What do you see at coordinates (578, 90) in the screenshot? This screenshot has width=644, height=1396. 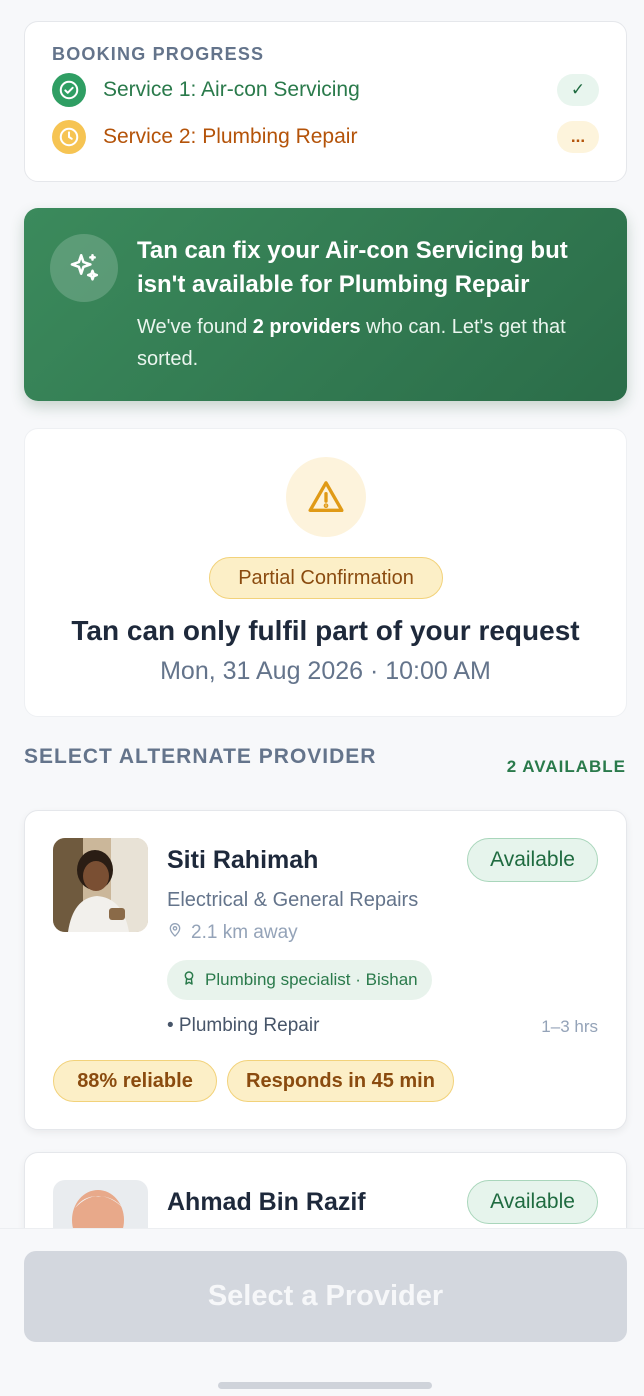 I see `step-done-badge: ✓` at bounding box center [578, 90].